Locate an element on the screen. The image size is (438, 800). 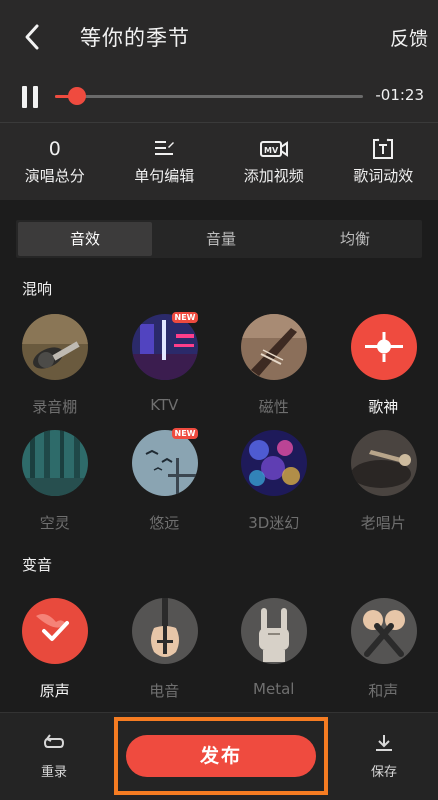
song-title: 等你的季节 is located at coordinates (135, 38).